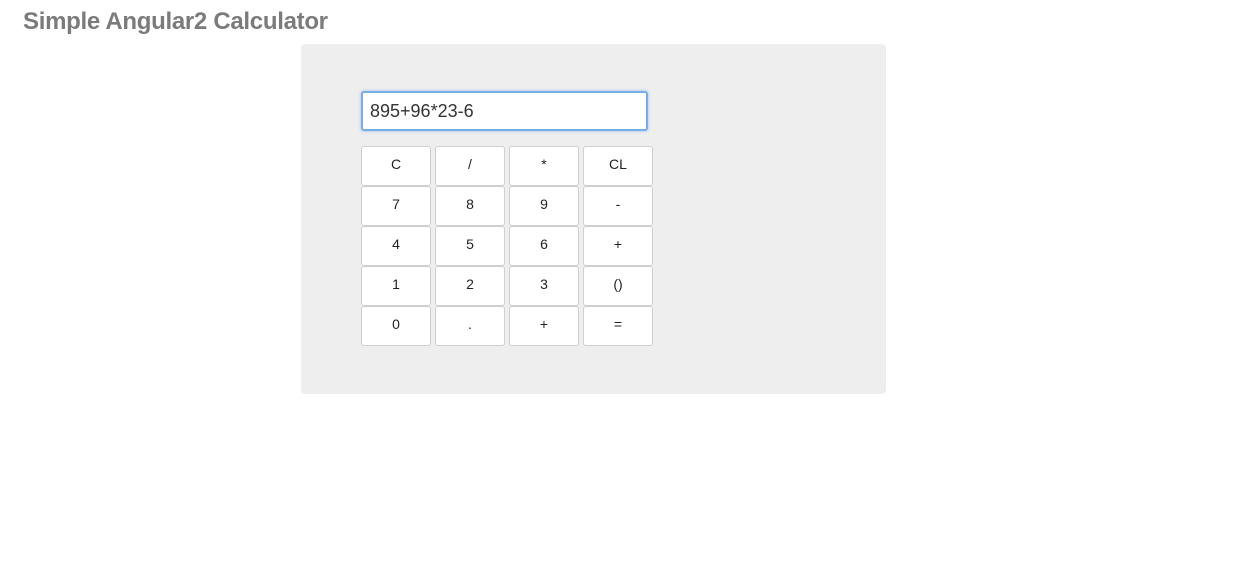 Image resolution: width=1243 pixels, height=584 pixels. I want to click on digit-7-button: 7, so click(396, 206).